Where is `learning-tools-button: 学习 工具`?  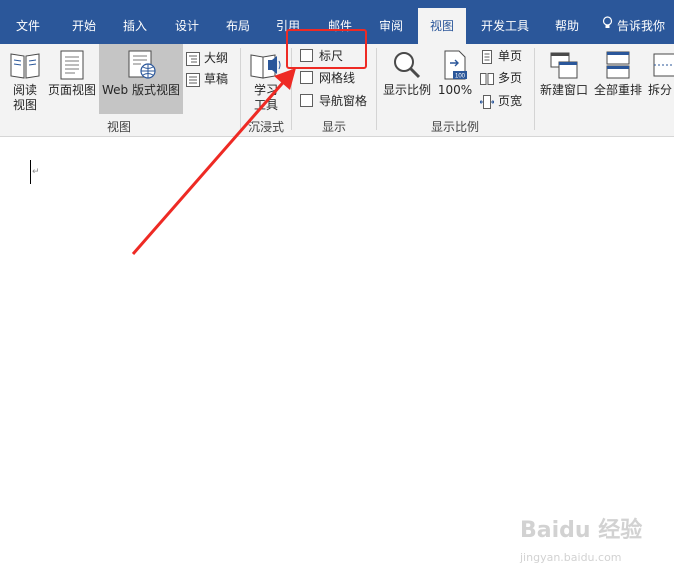 learning-tools-button: 学习 工具 is located at coordinates (266, 81).